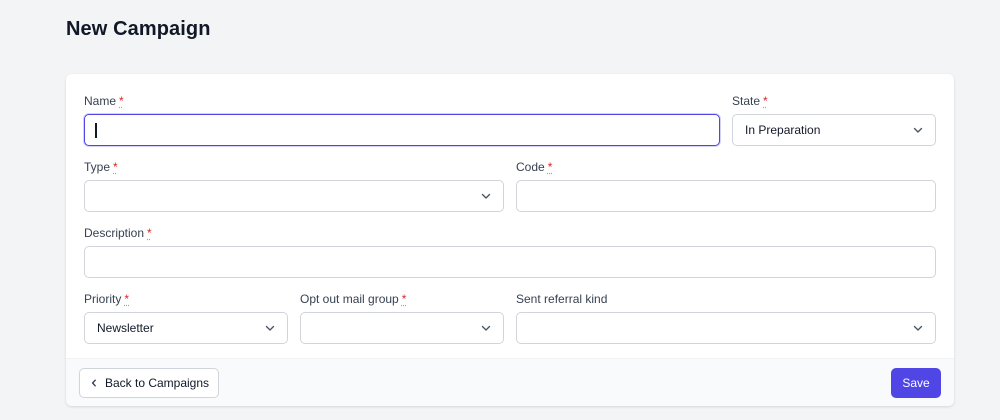 The image size is (1000, 420). I want to click on back-button-label: Back to Campaigns, so click(157, 383).